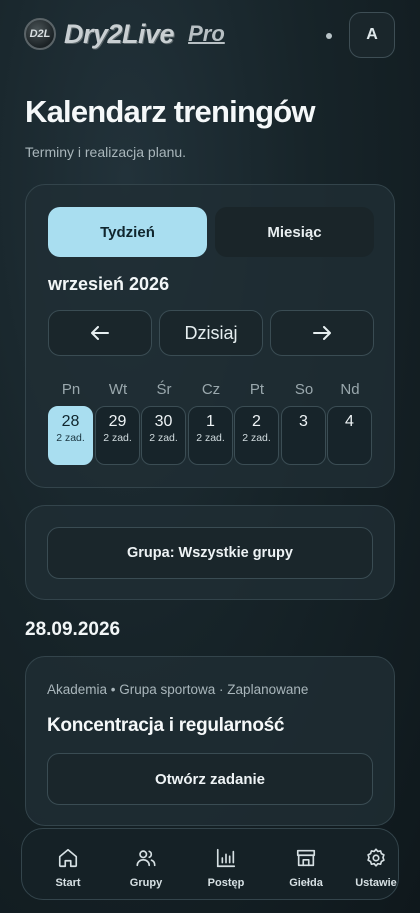 This screenshot has height=913, width=420. I want to click on nav-item-settings: Ustawie, so click(368, 864).